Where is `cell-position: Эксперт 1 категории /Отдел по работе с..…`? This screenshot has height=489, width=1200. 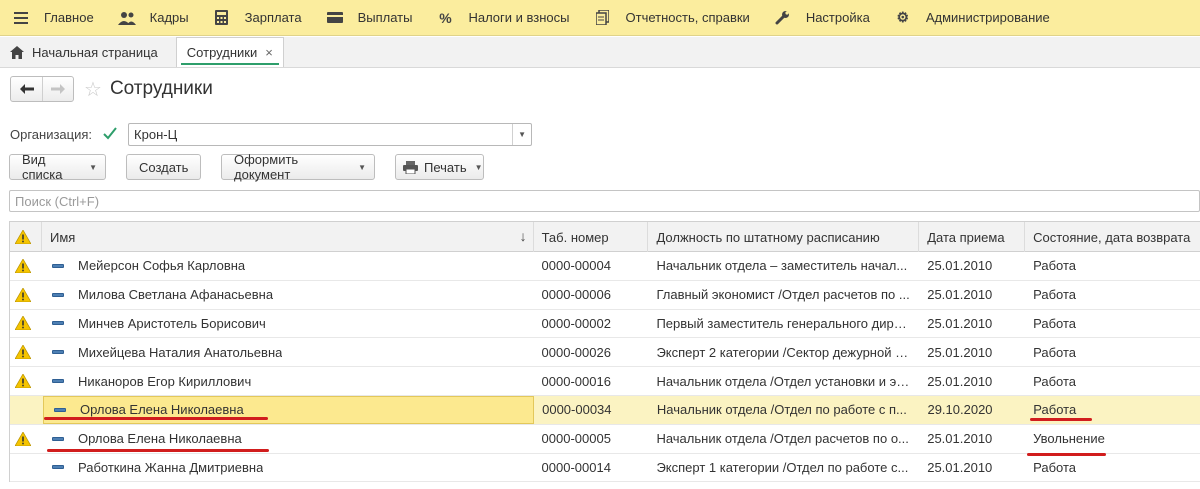 cell-position: Эксперт 1 категории /Отдел по работе с..… is located at coordinates (783, 468).